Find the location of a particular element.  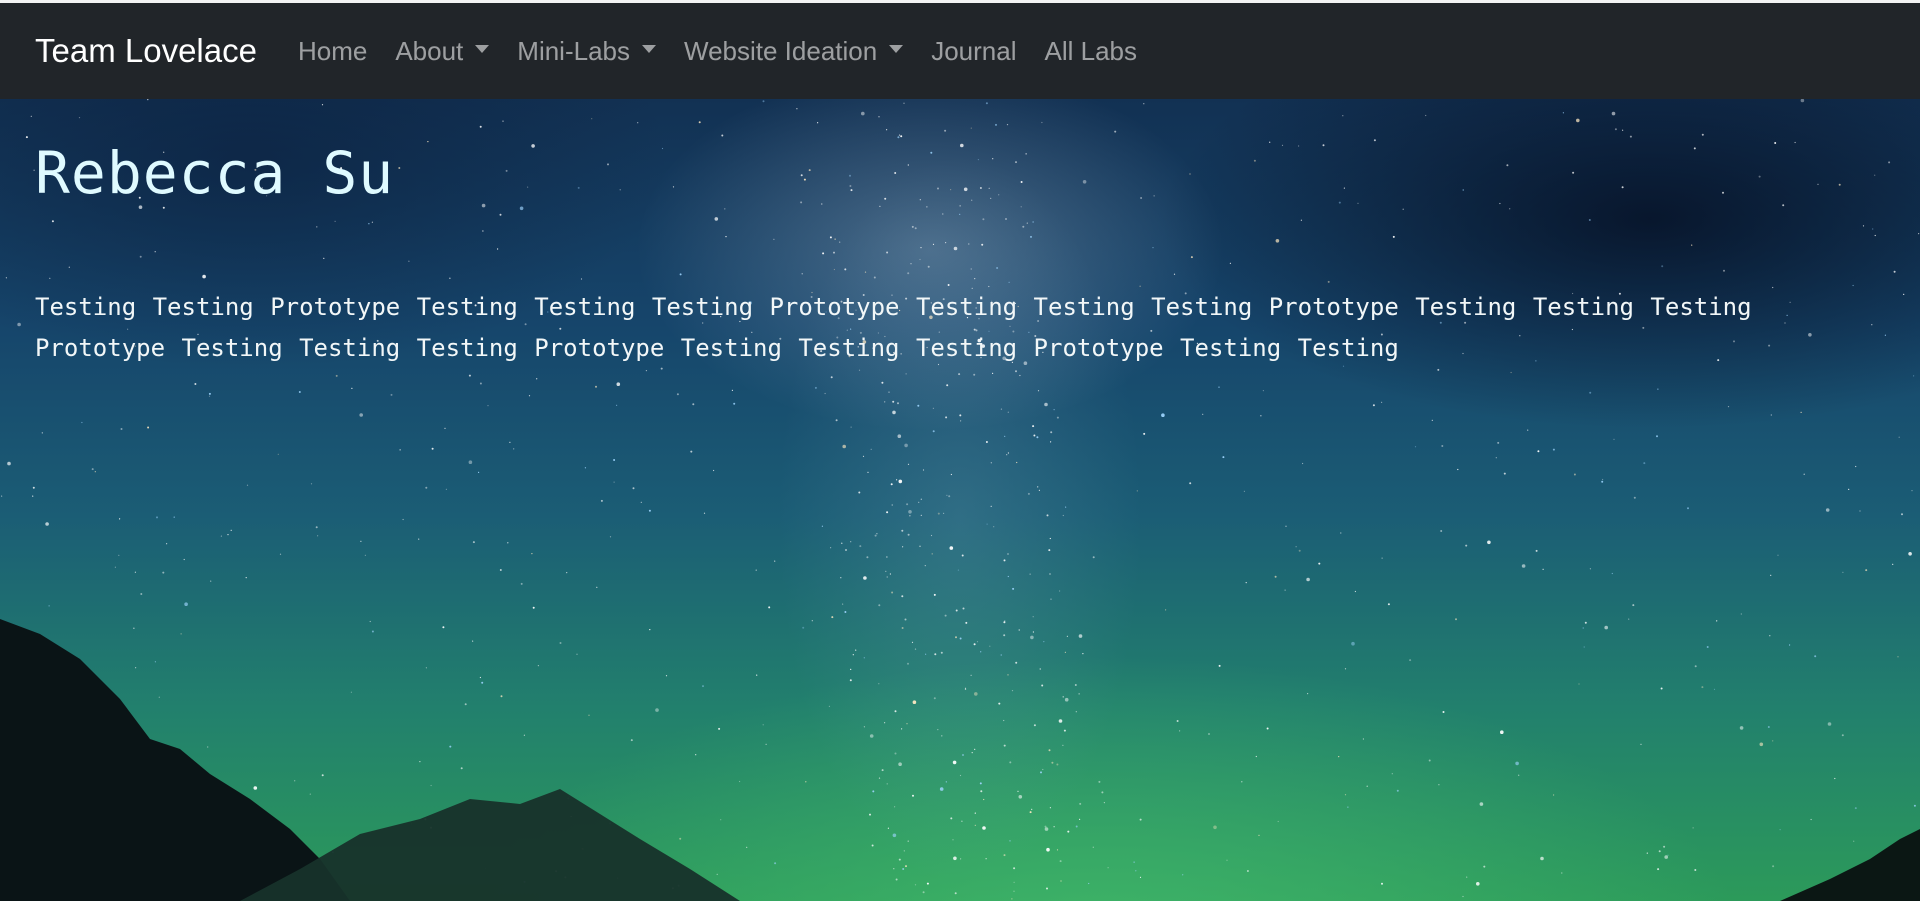

nav-item-label: Journal is located at coordinates (974, 50).